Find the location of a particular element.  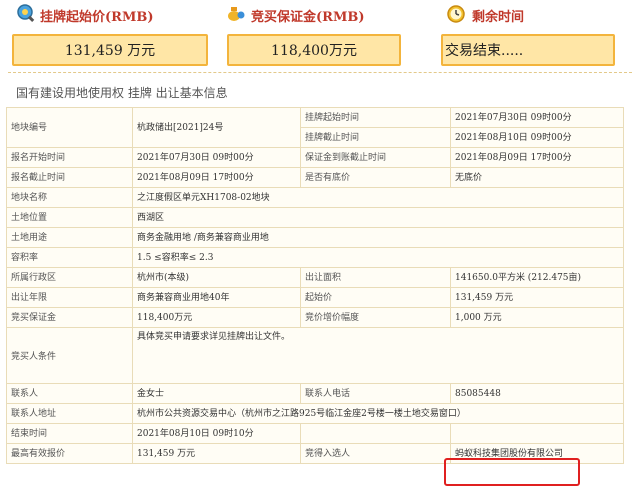

table-row: 地块名称 之江度假区单元XH1708-02地块 is located at coordinates (315, 197).